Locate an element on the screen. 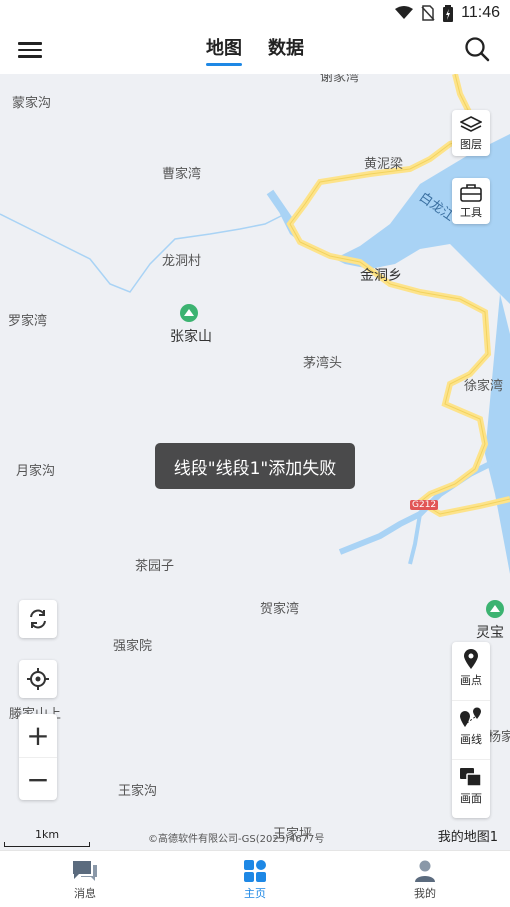 This screenshot has width=510, height=907. tools-label: 工具 is located at coordinates (471, 212).